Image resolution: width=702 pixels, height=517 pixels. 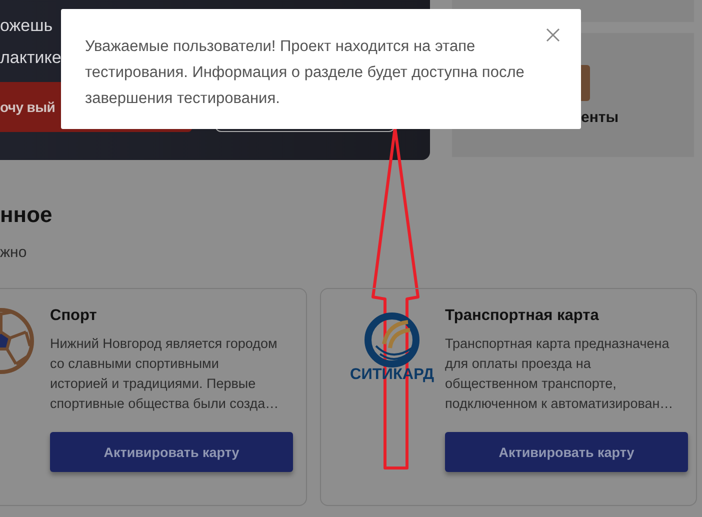 What do you see at coordinates (74, 316) in the screenshot?
I see `card-title: Спорт` at bounding box center [74, 316].